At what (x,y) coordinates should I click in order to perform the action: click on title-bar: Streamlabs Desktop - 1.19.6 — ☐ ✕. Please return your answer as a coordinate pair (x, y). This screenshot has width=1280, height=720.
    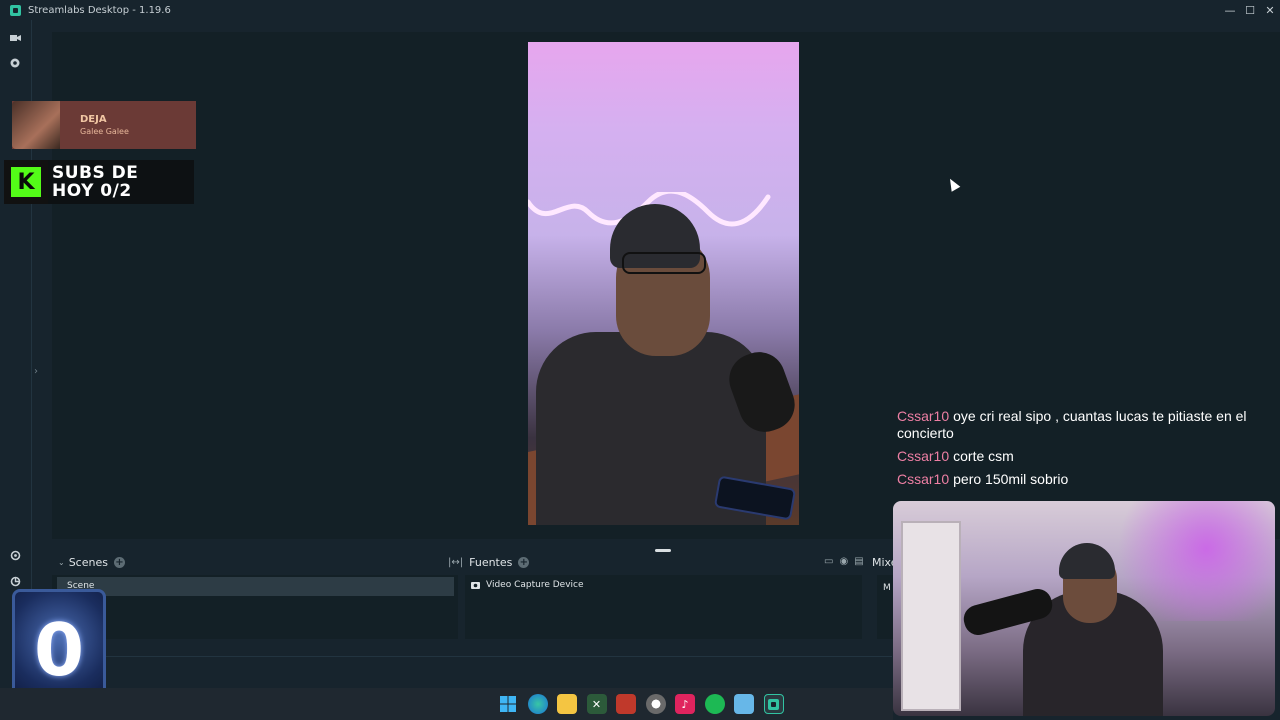
    Looking at the image, I should click on (640, 10).